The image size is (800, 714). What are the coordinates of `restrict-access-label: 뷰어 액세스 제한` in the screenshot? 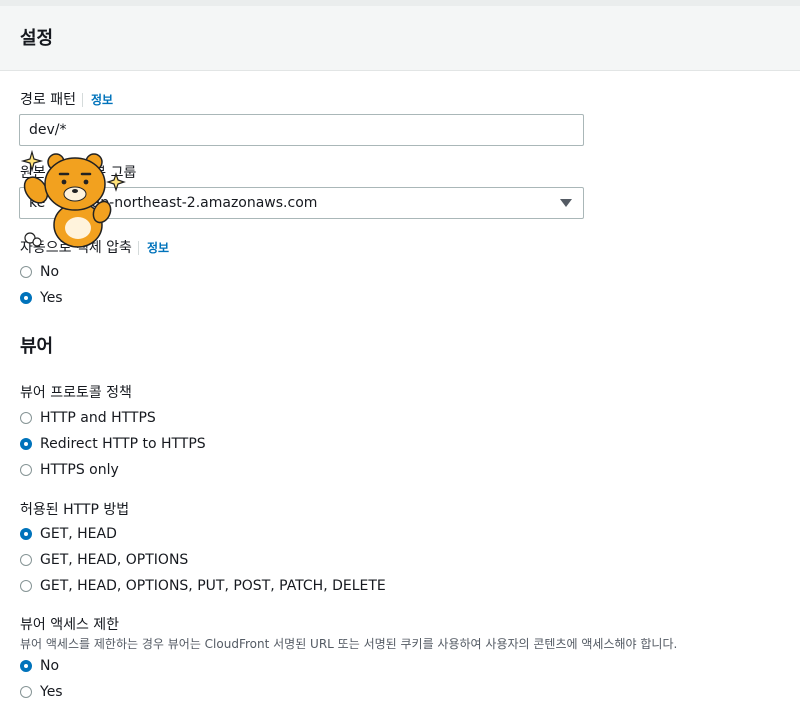 It's located at (70, 625).